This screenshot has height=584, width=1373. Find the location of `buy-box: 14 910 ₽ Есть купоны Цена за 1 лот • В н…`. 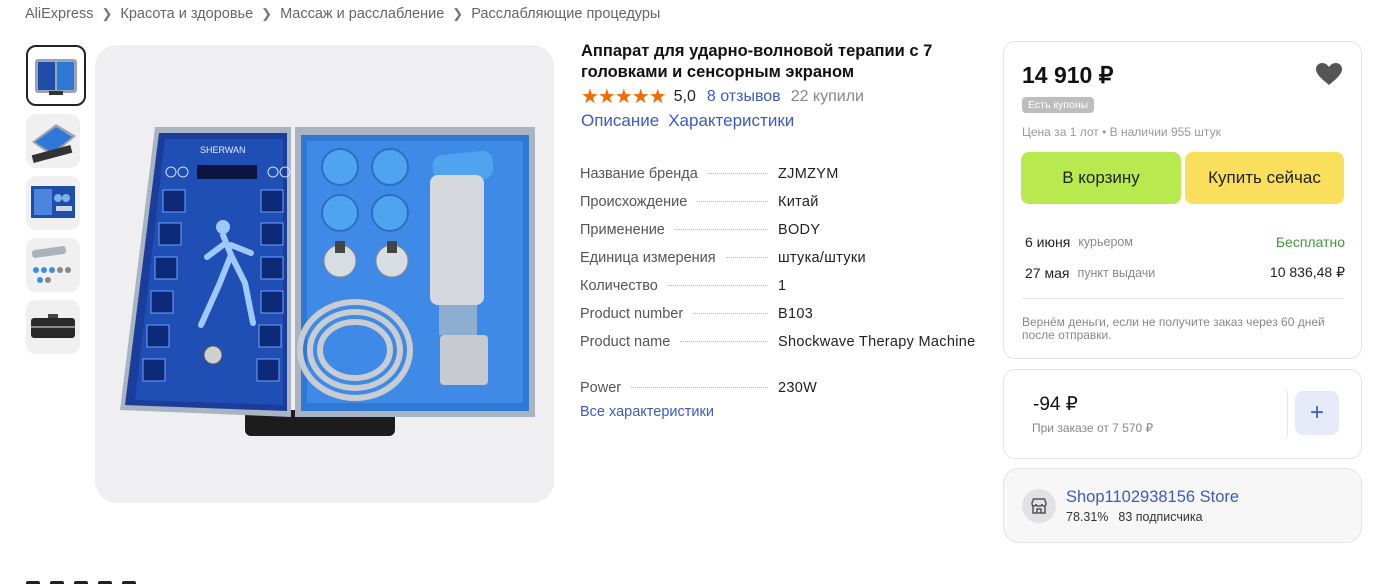

buy-box: 14 910 ₽ Есть купоны Цена за 1 лот • В н… is located at coordinates (1182, 200).